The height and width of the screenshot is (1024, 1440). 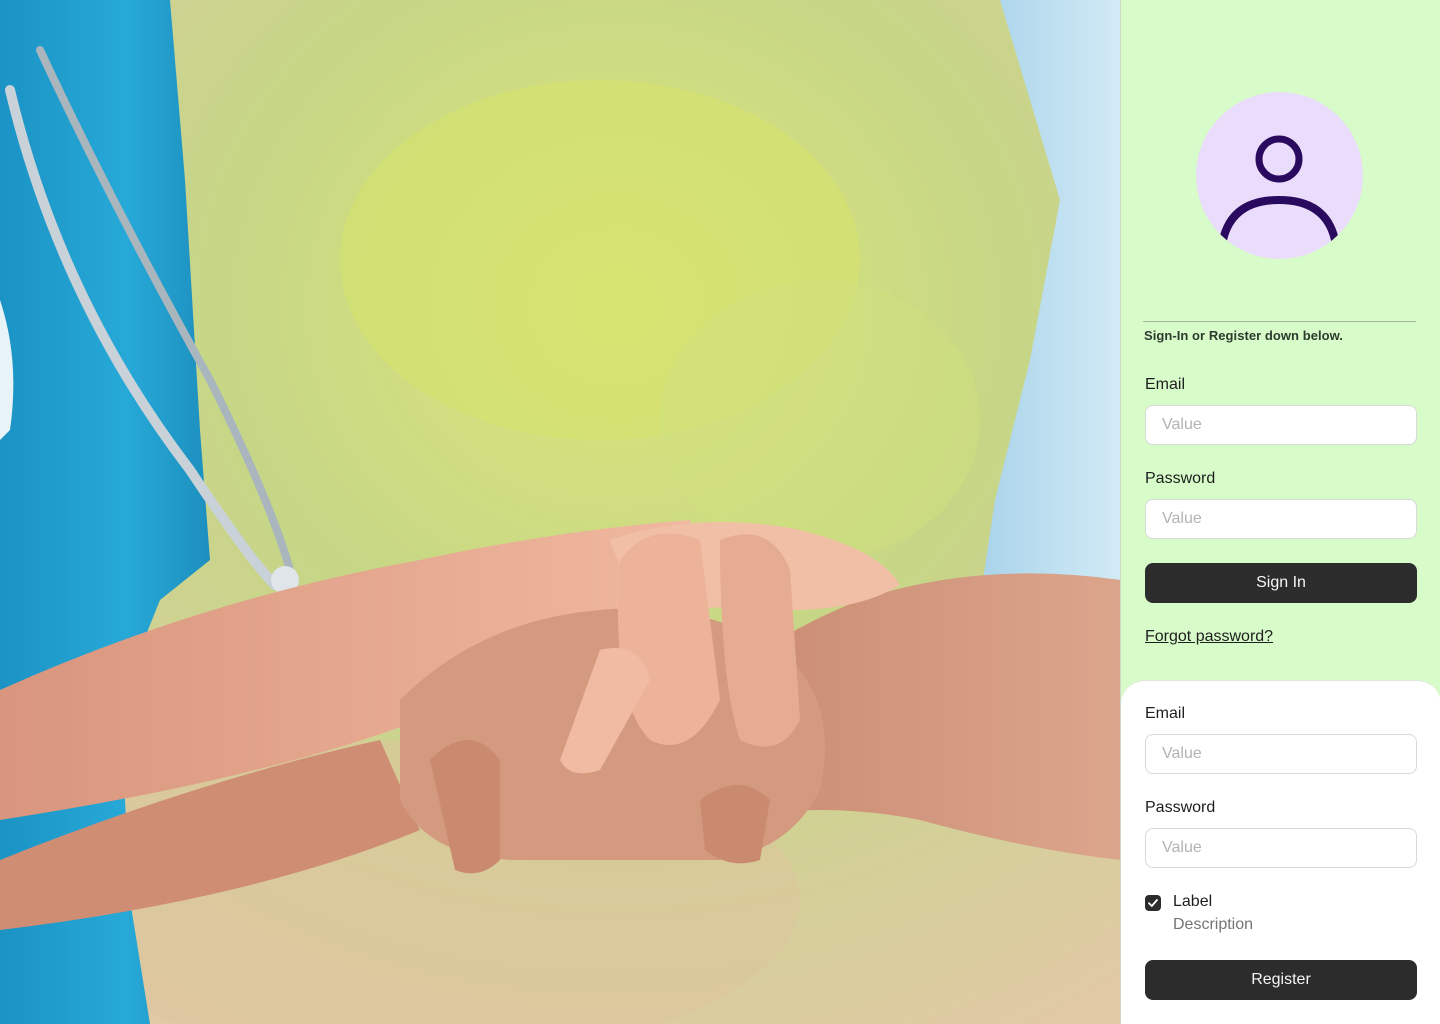 What do you see at coordinates (1193, 901) in the screenshot?
I see `checkbox-label: Label` at bounding box center [1193, 901].